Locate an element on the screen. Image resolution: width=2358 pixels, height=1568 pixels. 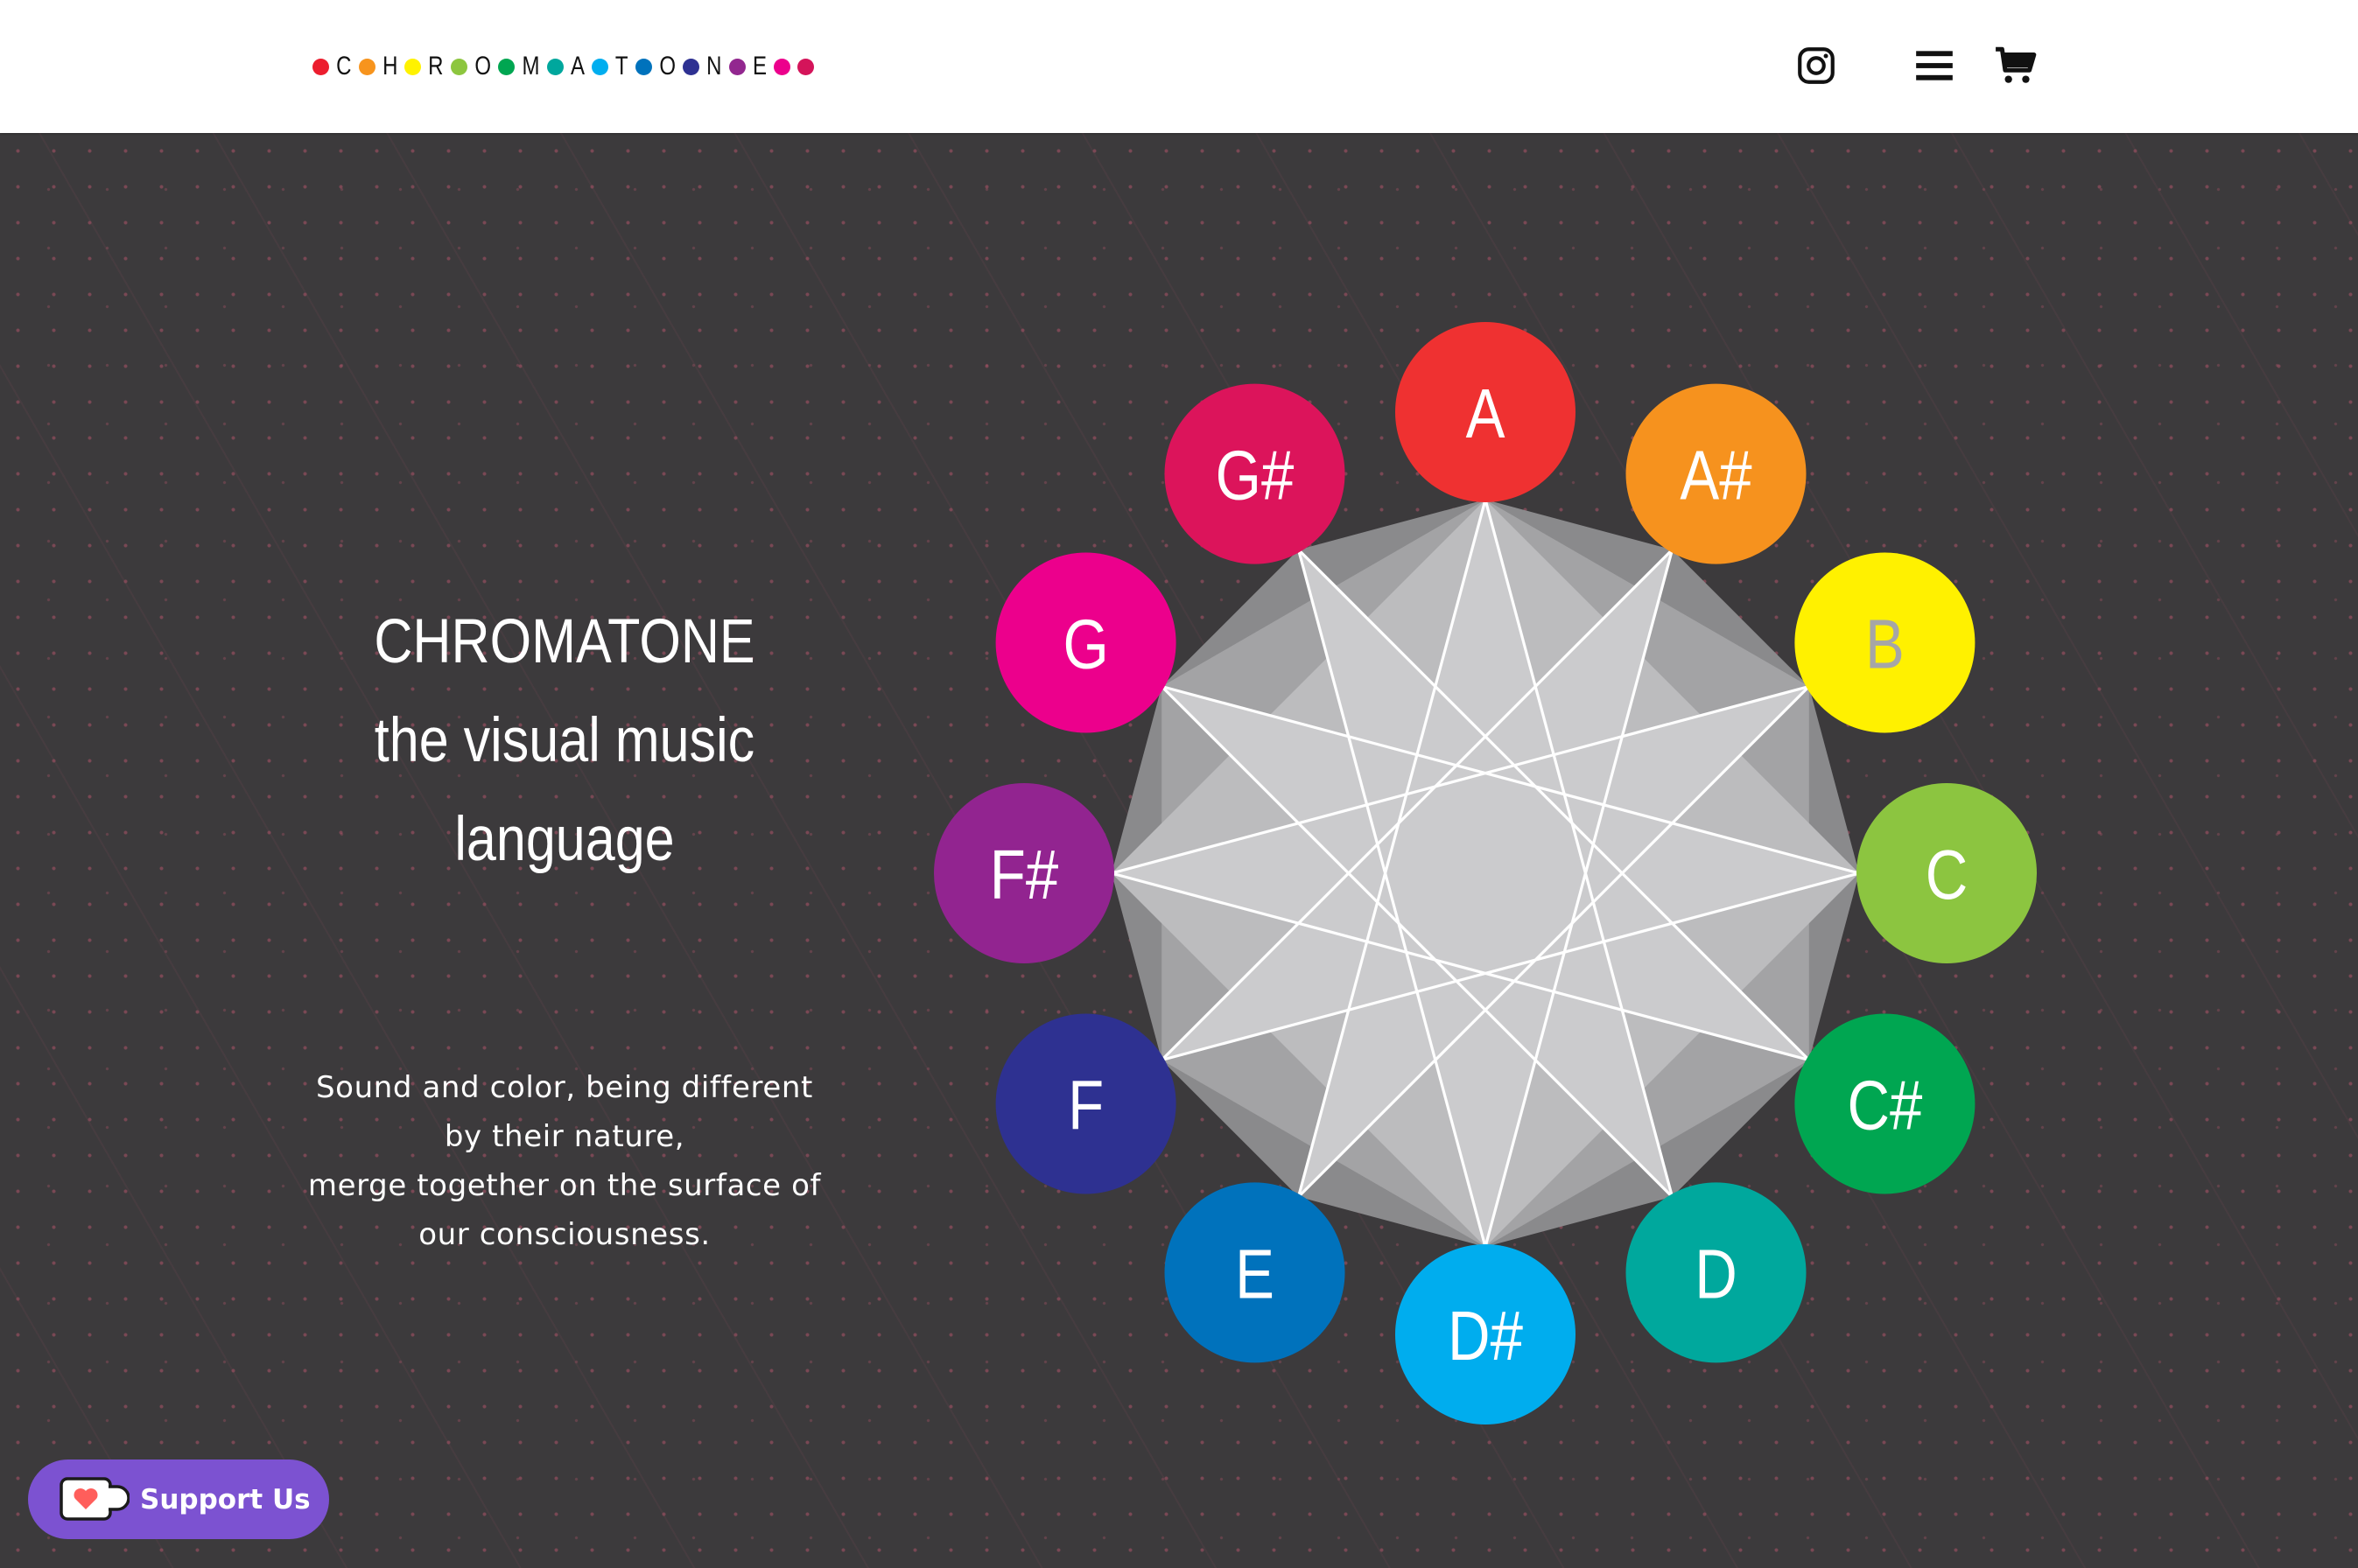
note-b: B is located at coordinates (1885, 642).